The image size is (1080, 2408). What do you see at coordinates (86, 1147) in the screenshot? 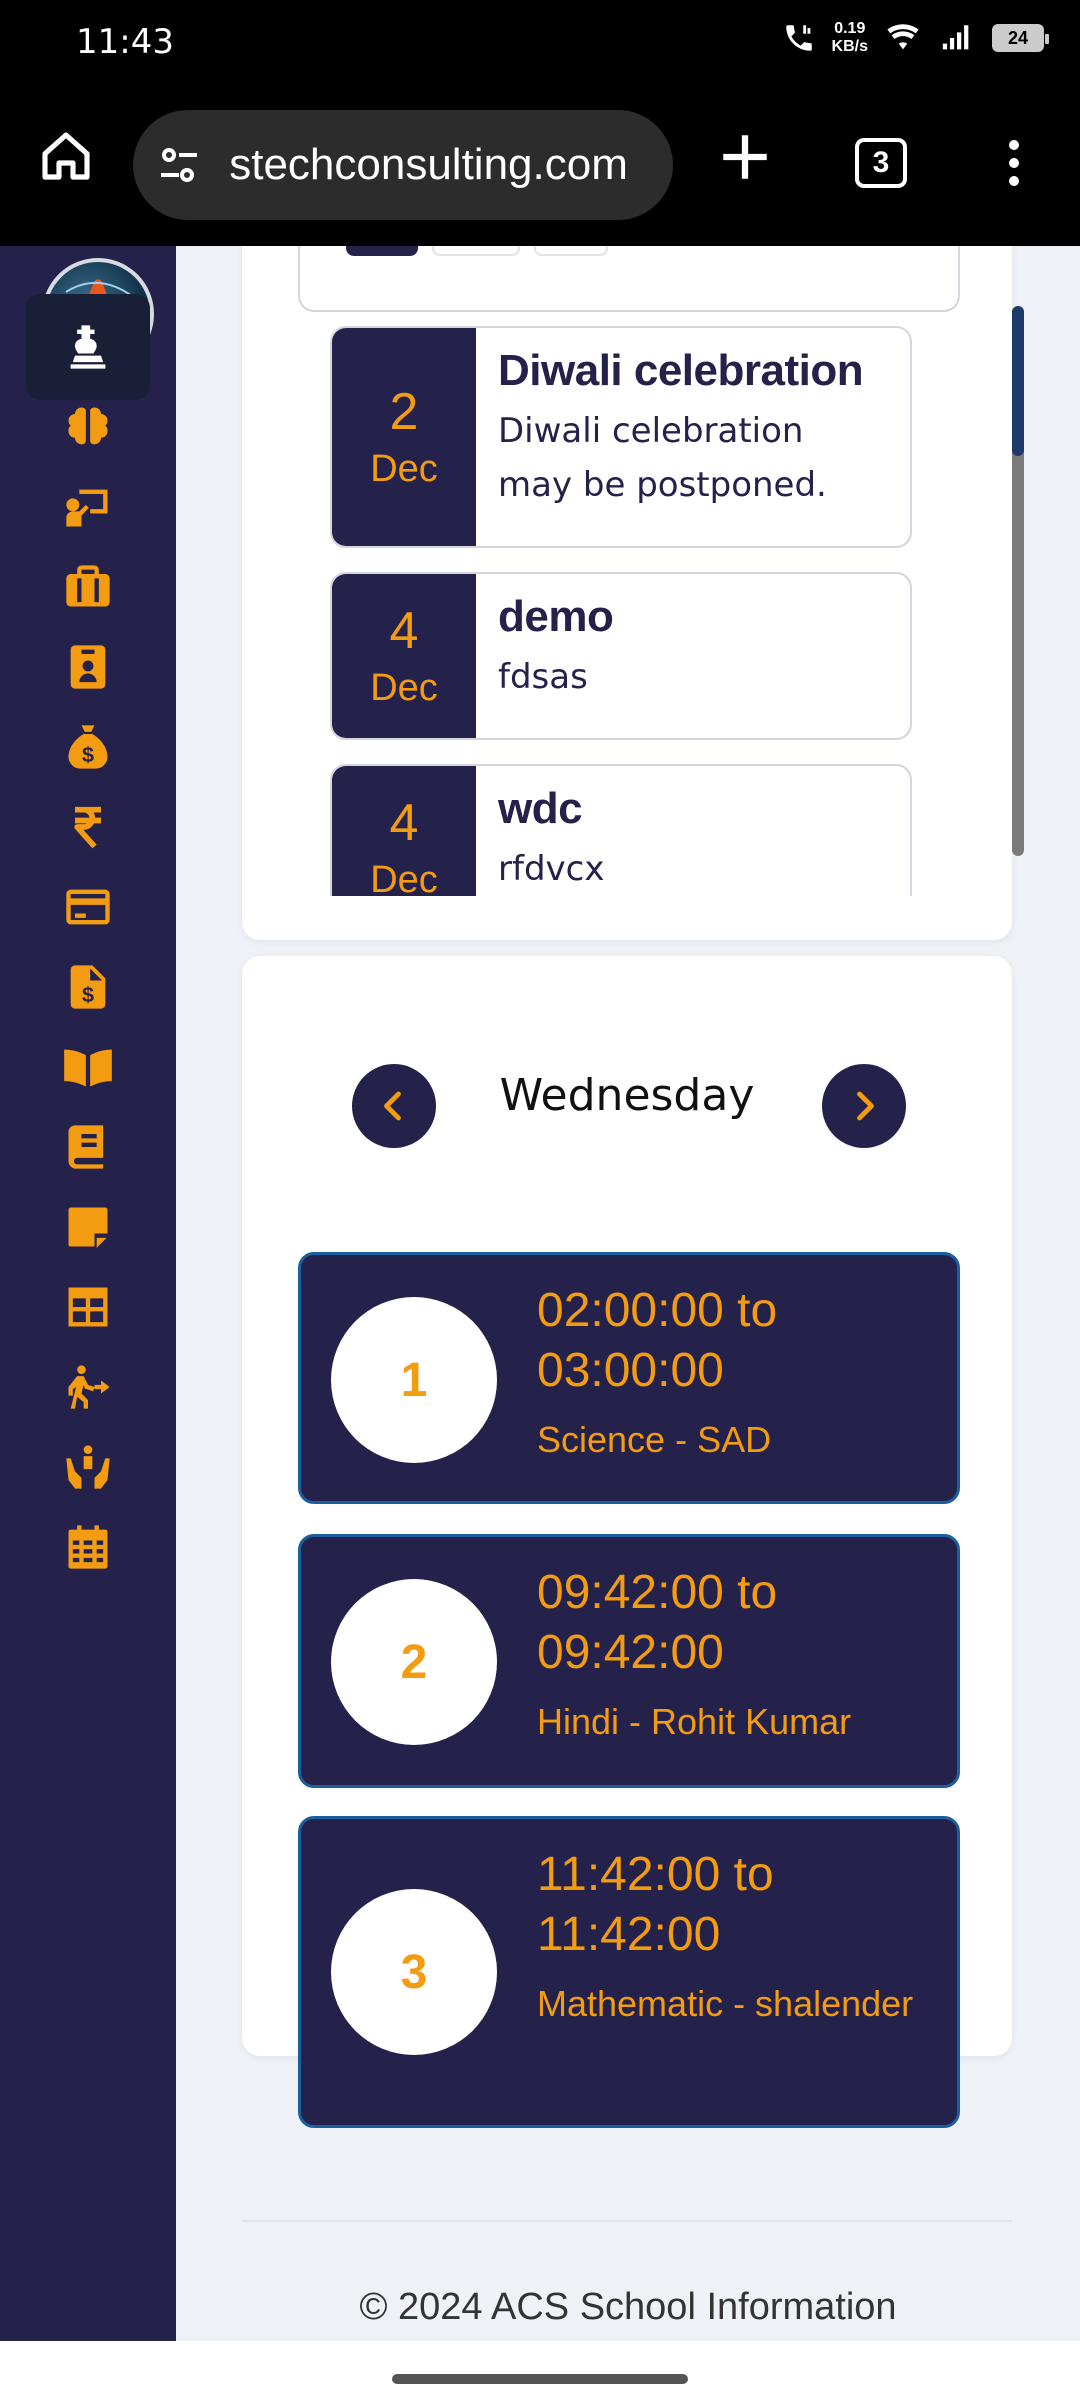
I see `book-icon` at bounding box center [86, 1147].